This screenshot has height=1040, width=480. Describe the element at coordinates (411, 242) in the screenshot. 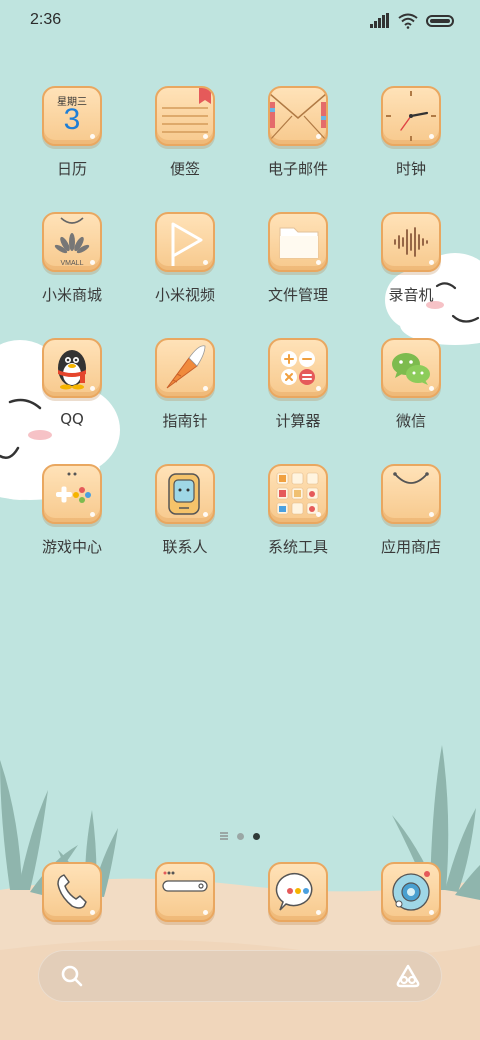

I see `sound-wave-icon` at that location.